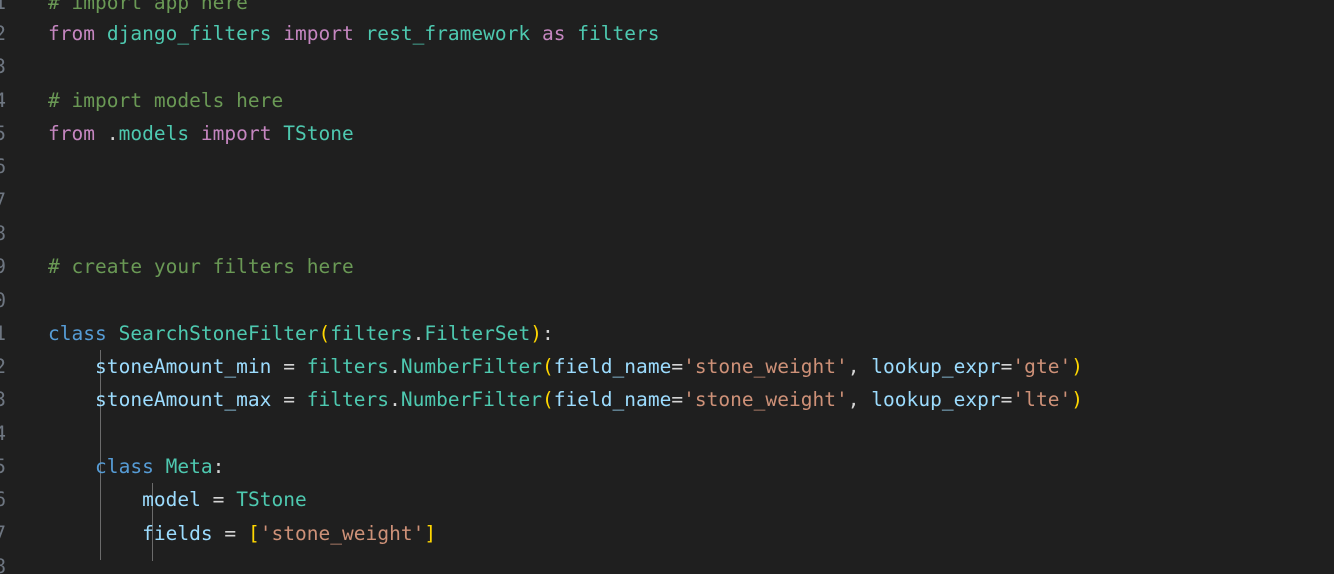 The width and height of the screenshot is (1334, 574). Describe the element at coordinates (154, 133) in the screenshot. I see `token-type: models` at that location.